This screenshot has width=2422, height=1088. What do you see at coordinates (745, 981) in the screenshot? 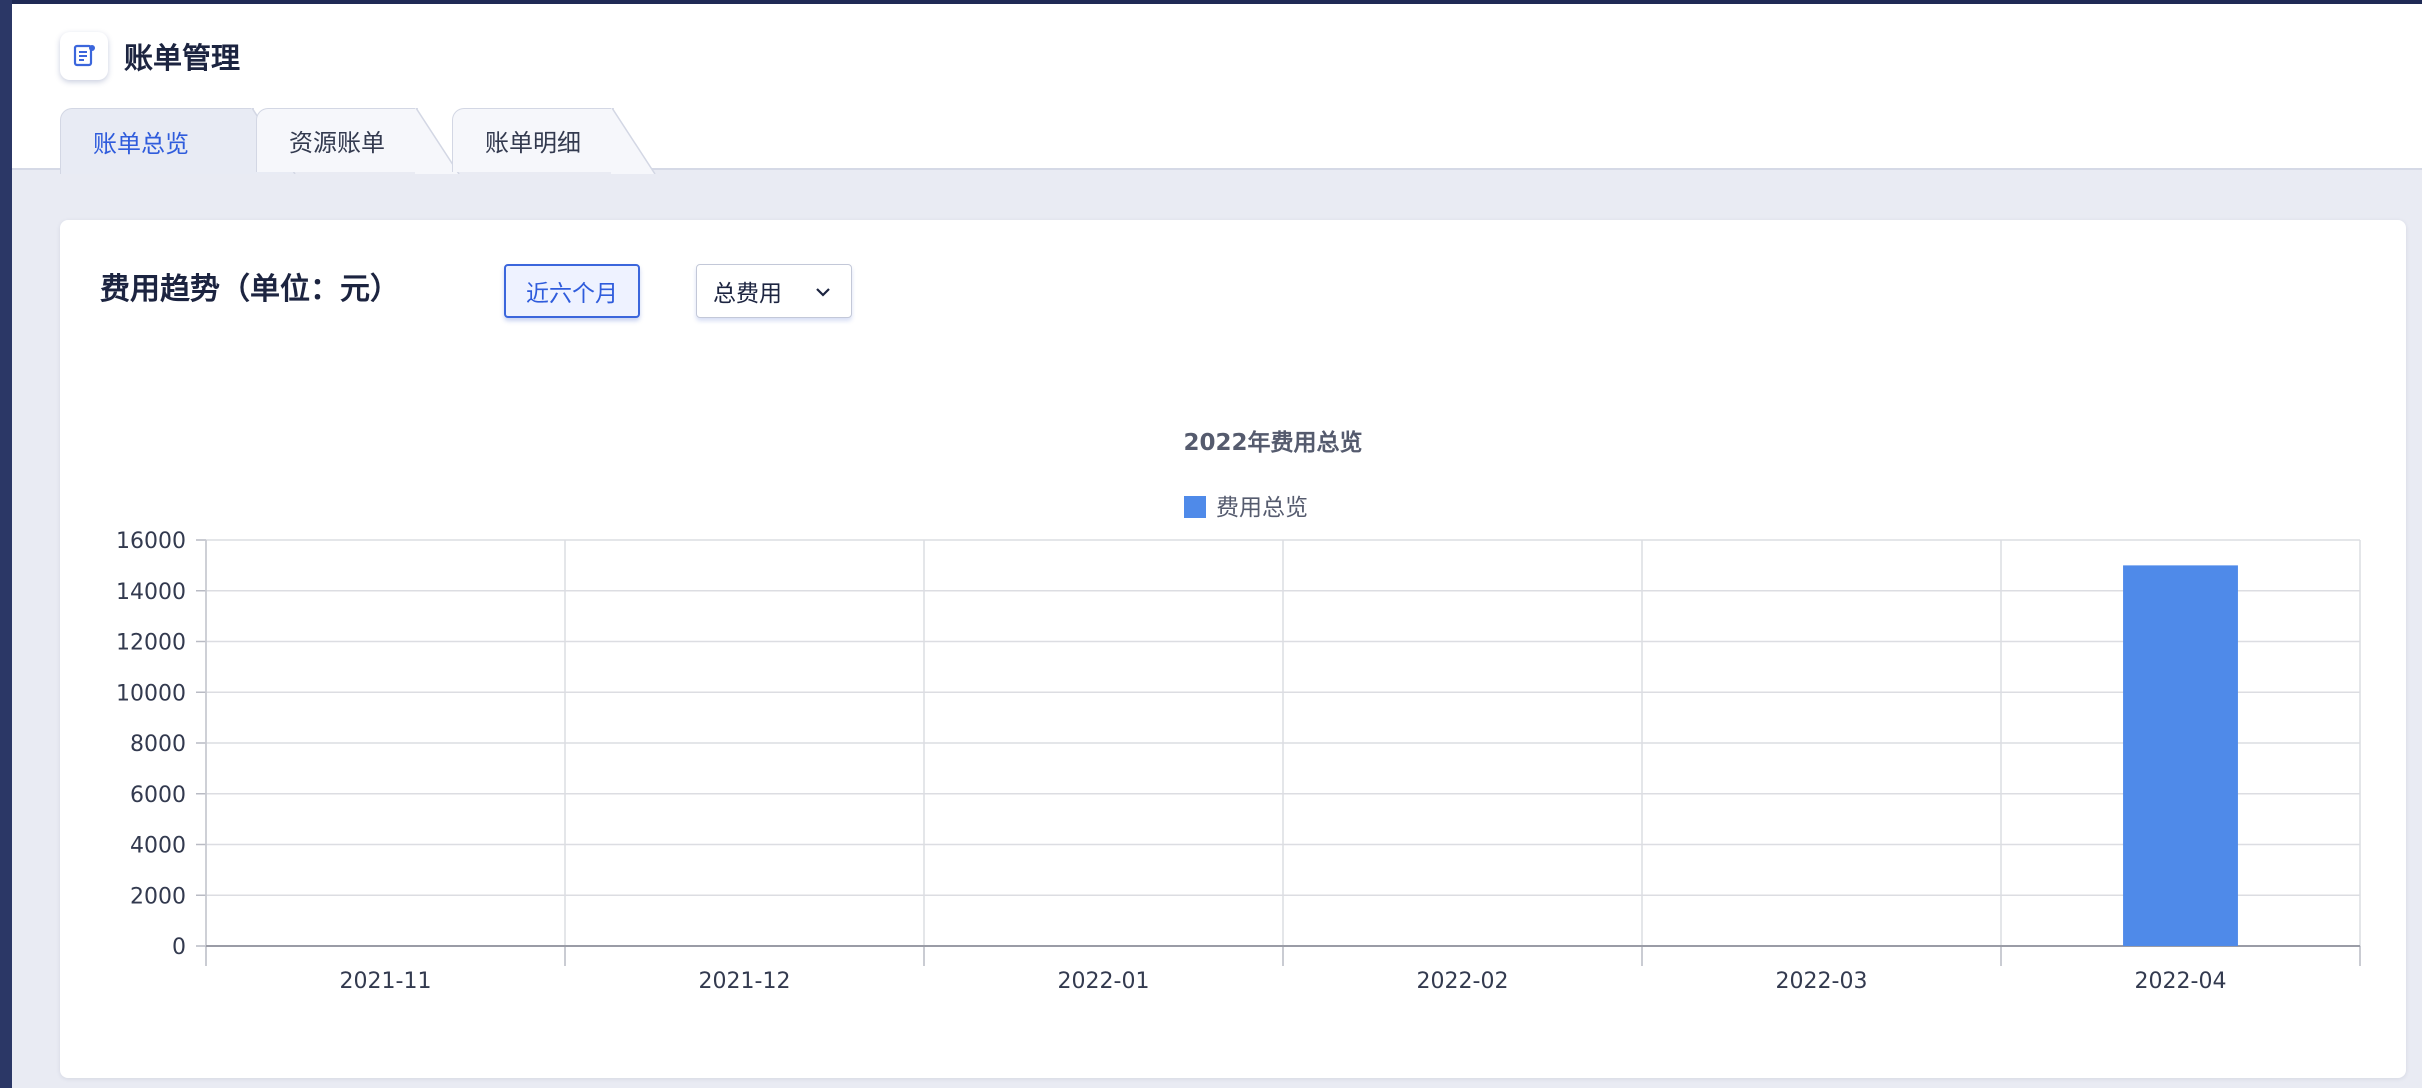
I see `x-tick-label: 2021-12` at bounding box center [745, 981].